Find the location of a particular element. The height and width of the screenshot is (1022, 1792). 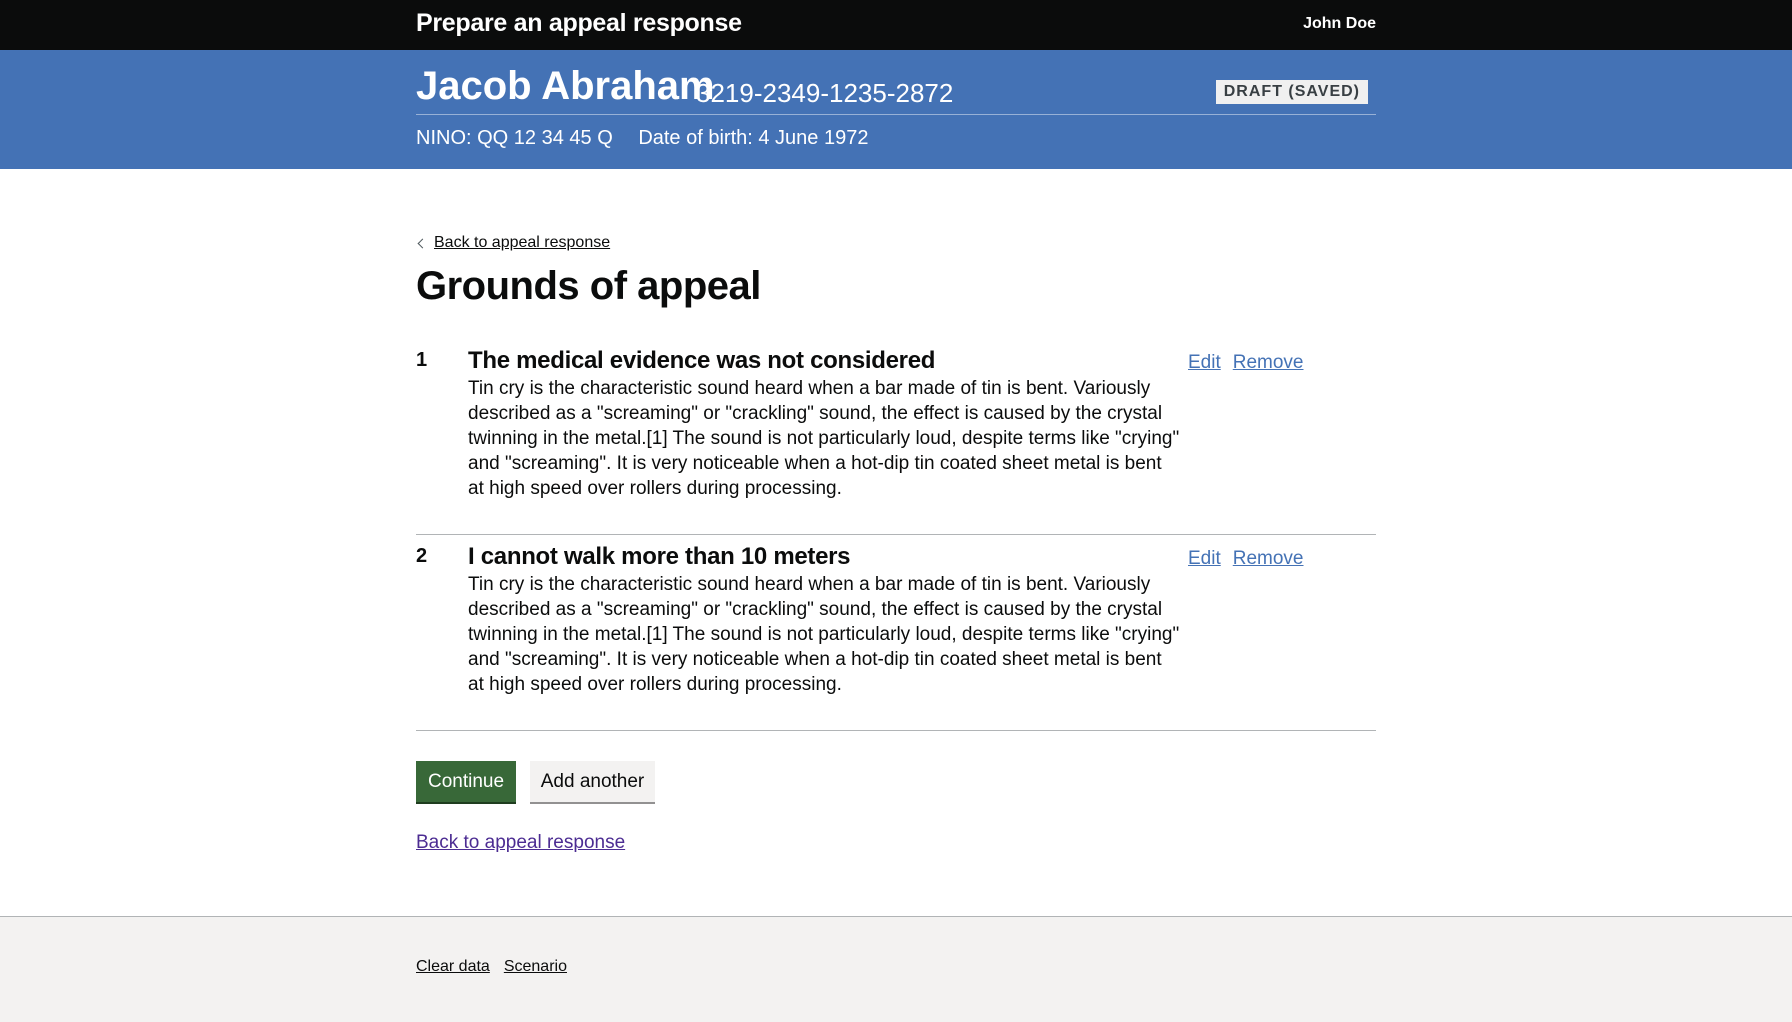

nino: NINO: QQ 12 34 45 Q is located at coordinates (514, 138).